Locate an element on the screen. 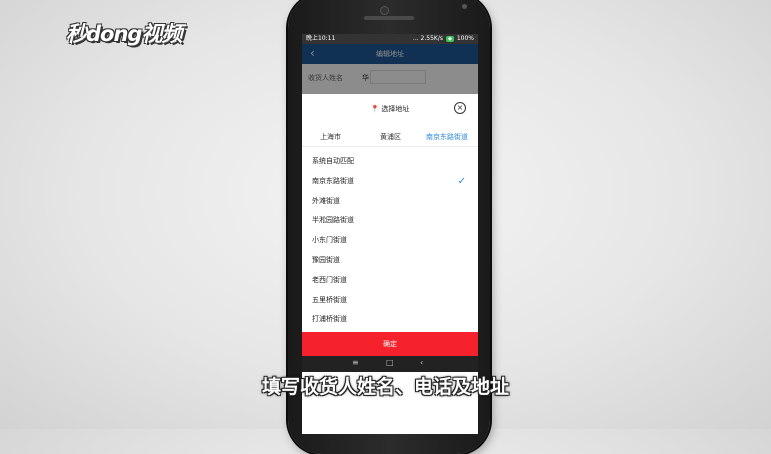 This screenshot has height=454, width=771. android-nav-bar: ≡ □ ‹ is located at coordinates (390, 364).